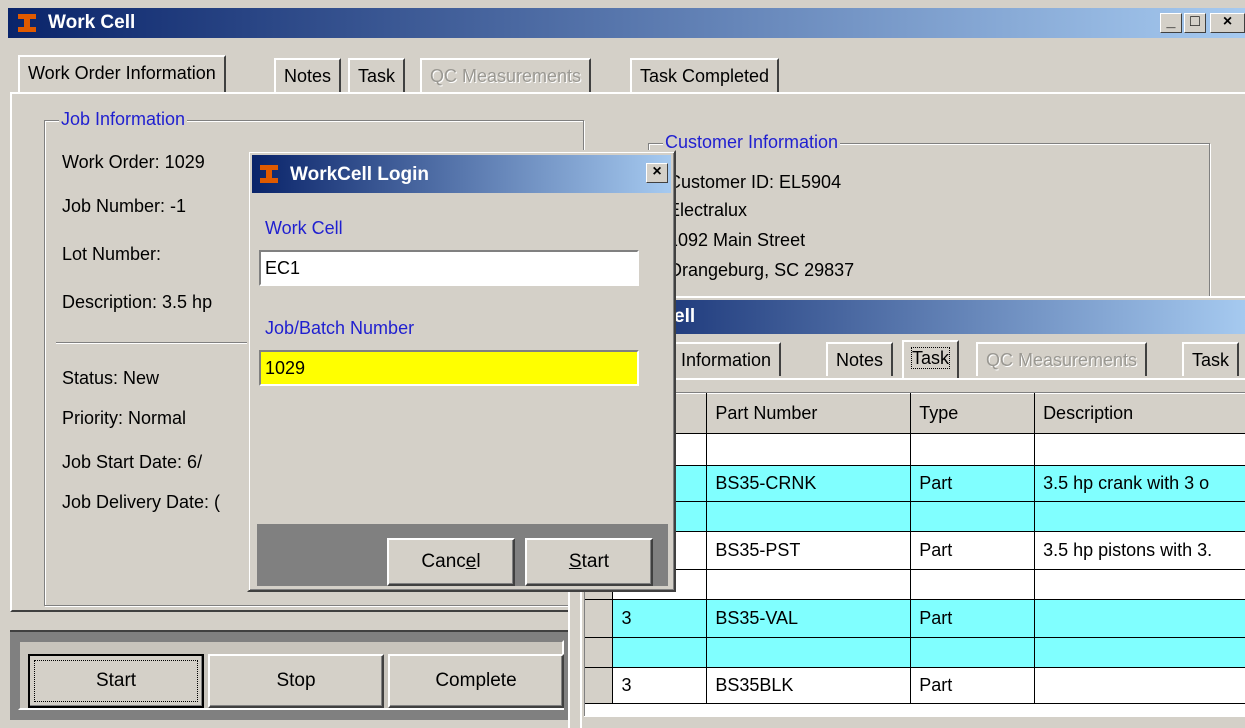 This screenshot has width=1245, height=728. I want to click on start-button-label: Start, so click(116, 680).